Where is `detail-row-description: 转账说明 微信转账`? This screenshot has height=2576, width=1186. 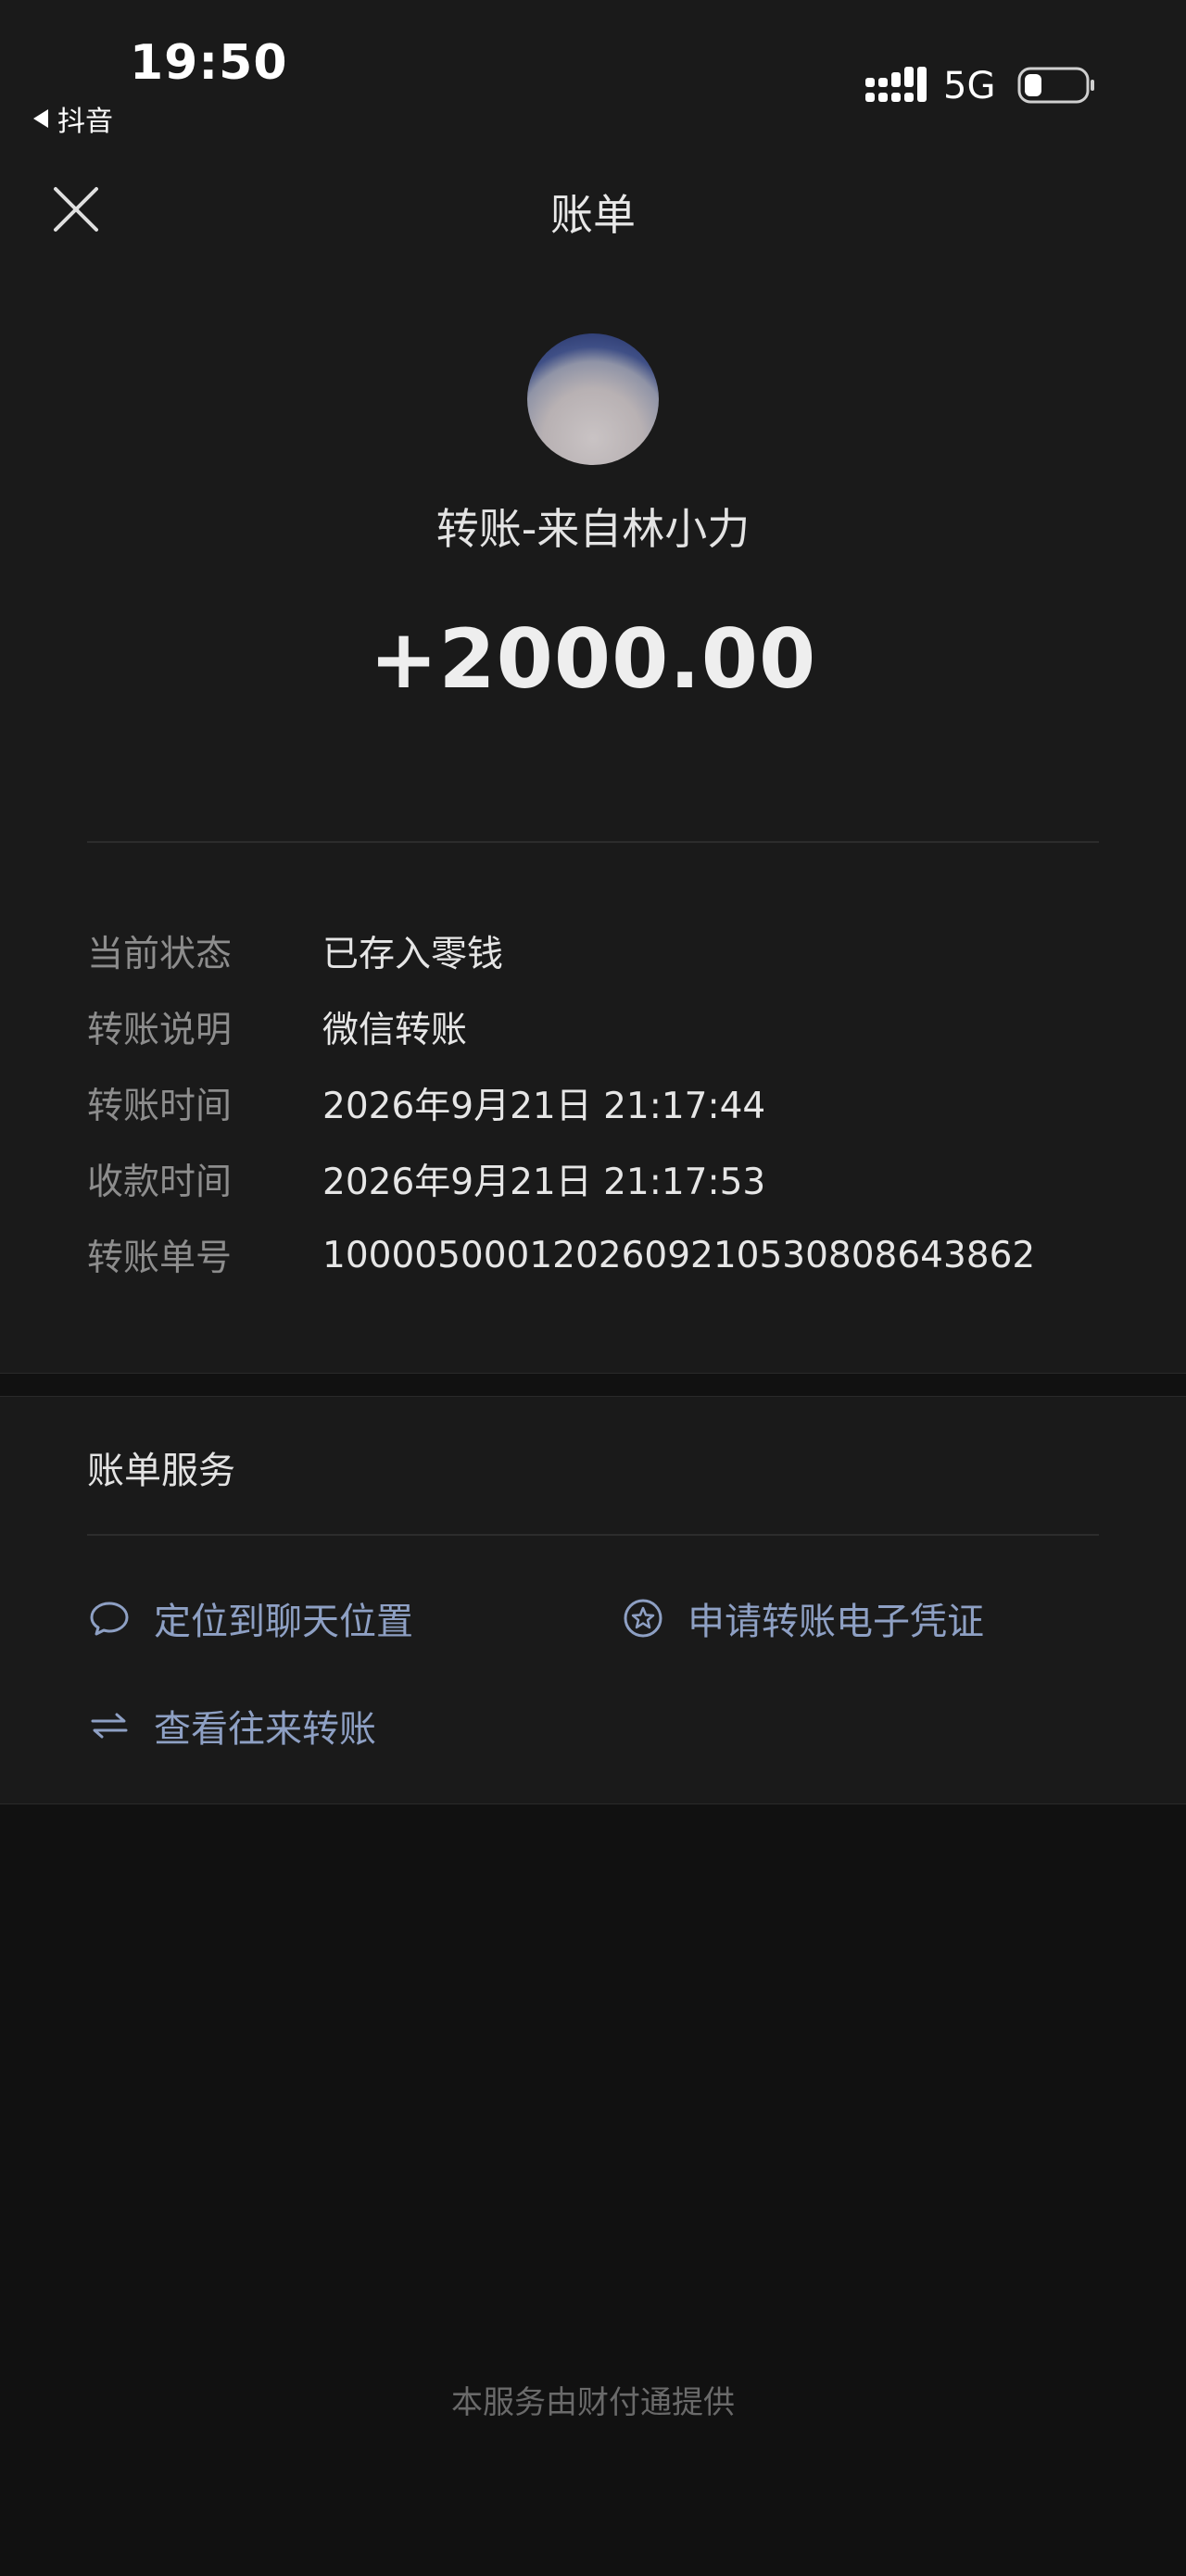 detail-row-description: 转账说明 微信转账 is located at coordinates (596, 1027).